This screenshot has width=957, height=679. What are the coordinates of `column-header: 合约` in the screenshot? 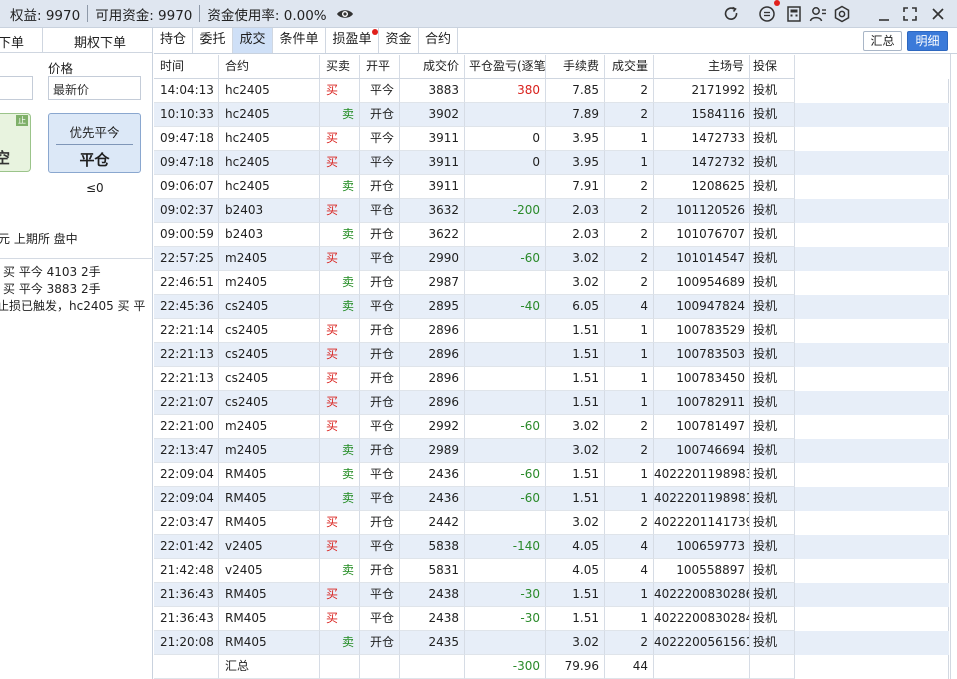 It's located at (269, 67).